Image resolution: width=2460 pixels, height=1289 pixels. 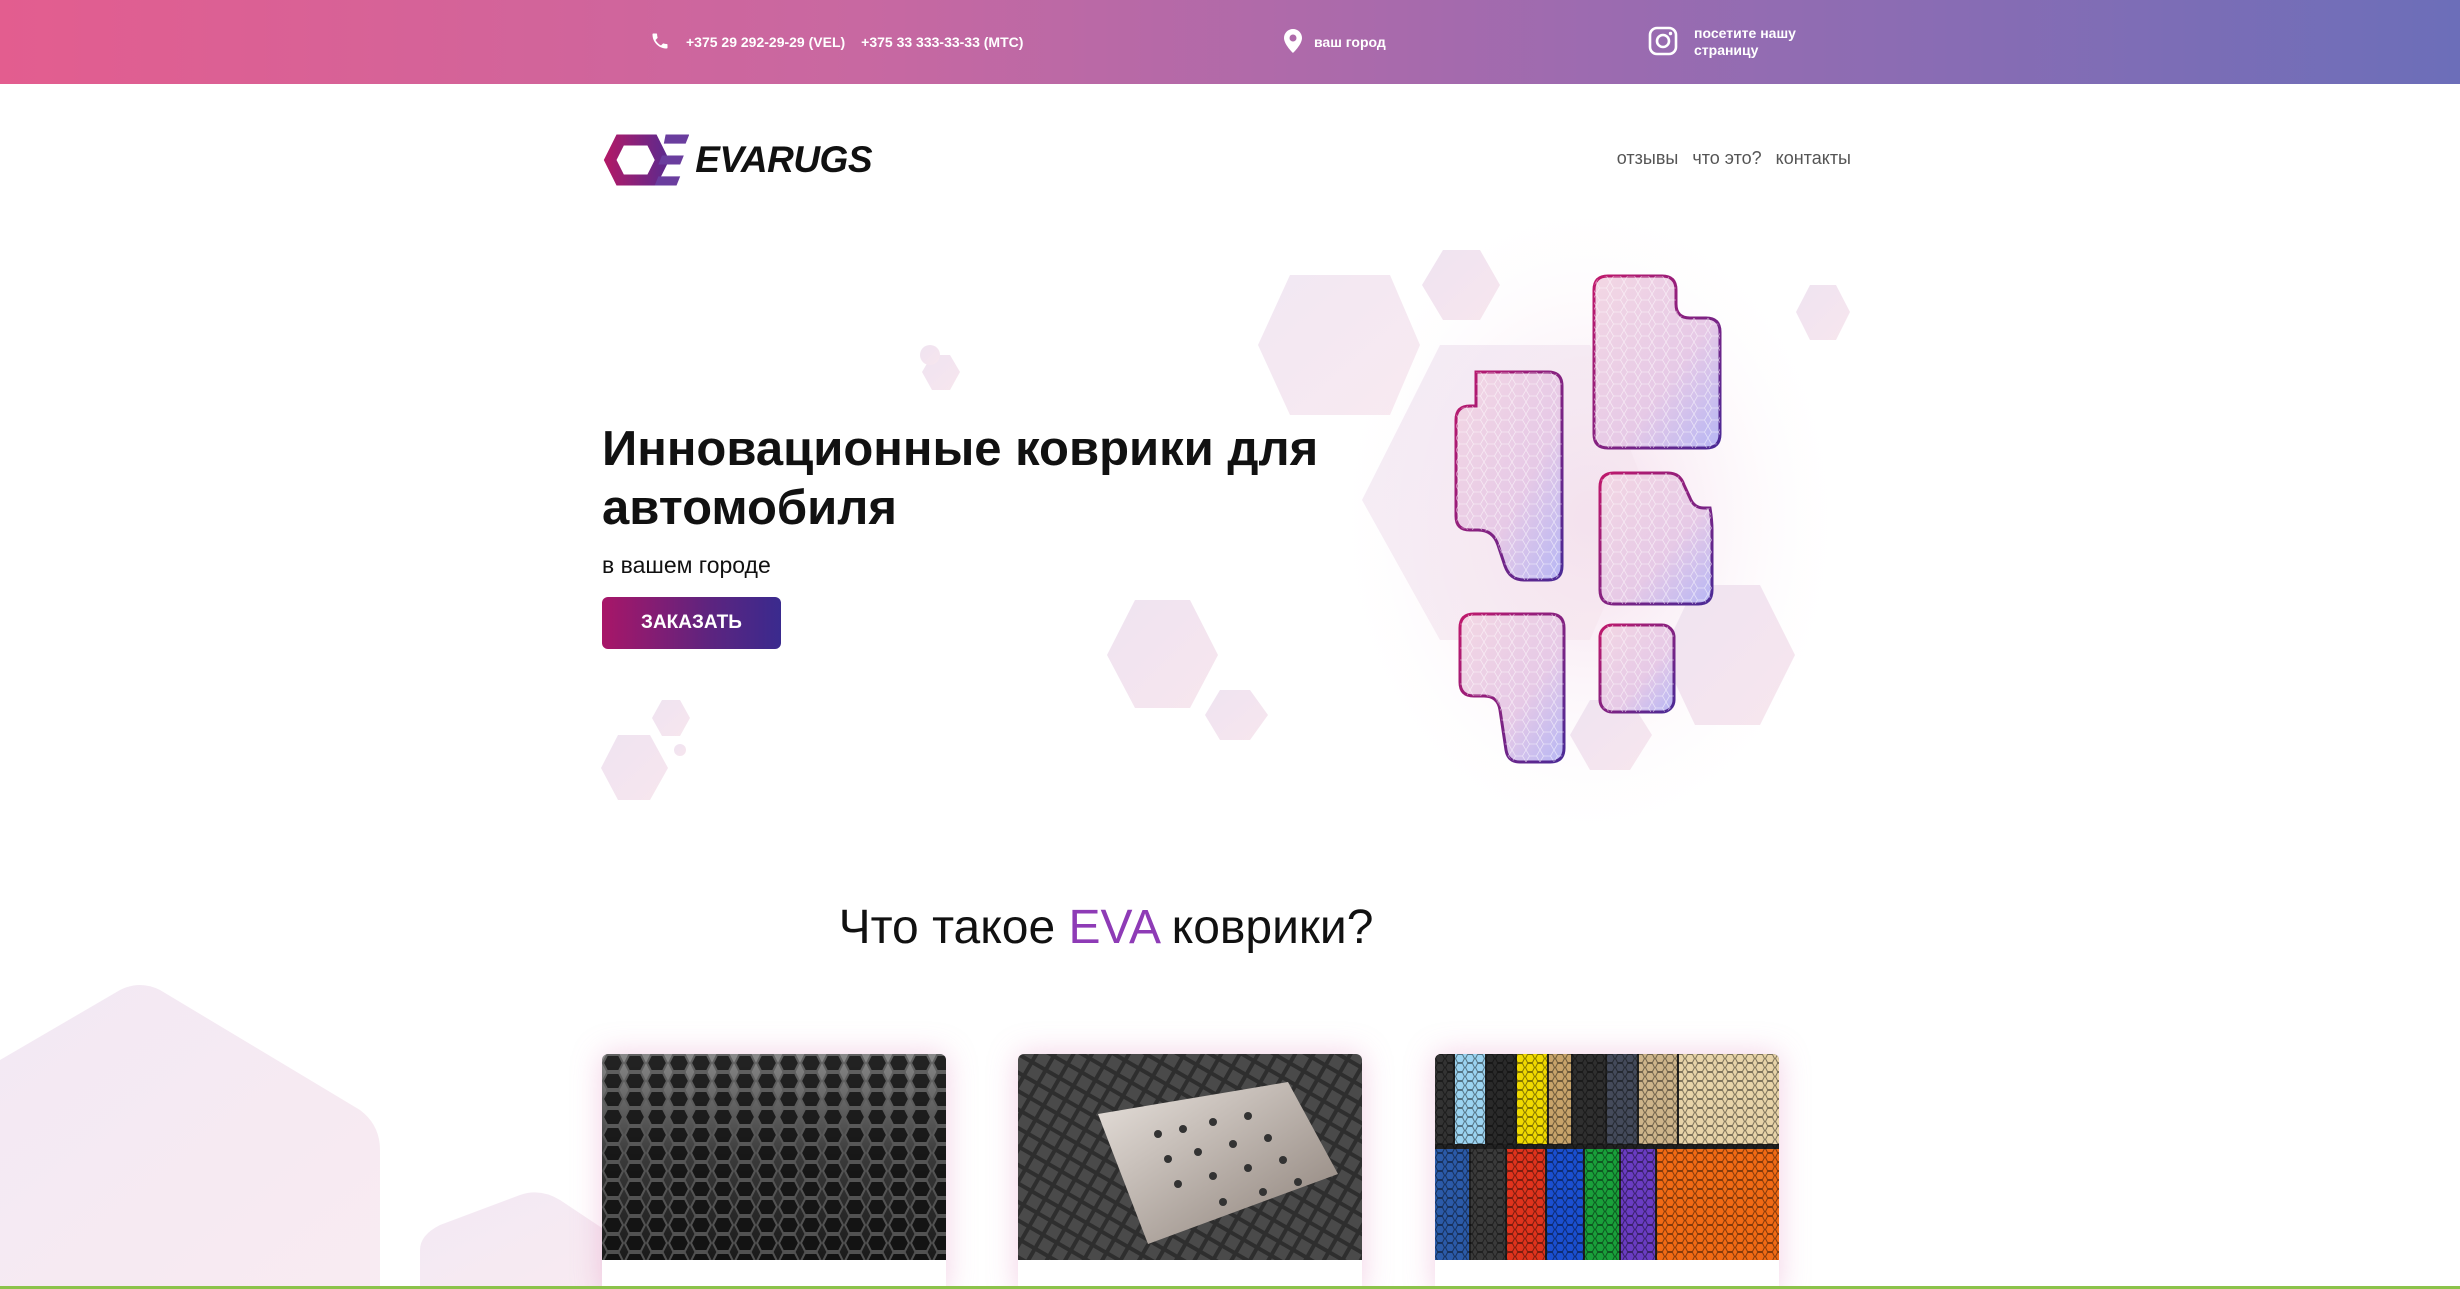 What do you see at coordinates (953, 927) in the screenshot?
I see `section-title-start: Что такое` at bounding box center [953, 927].